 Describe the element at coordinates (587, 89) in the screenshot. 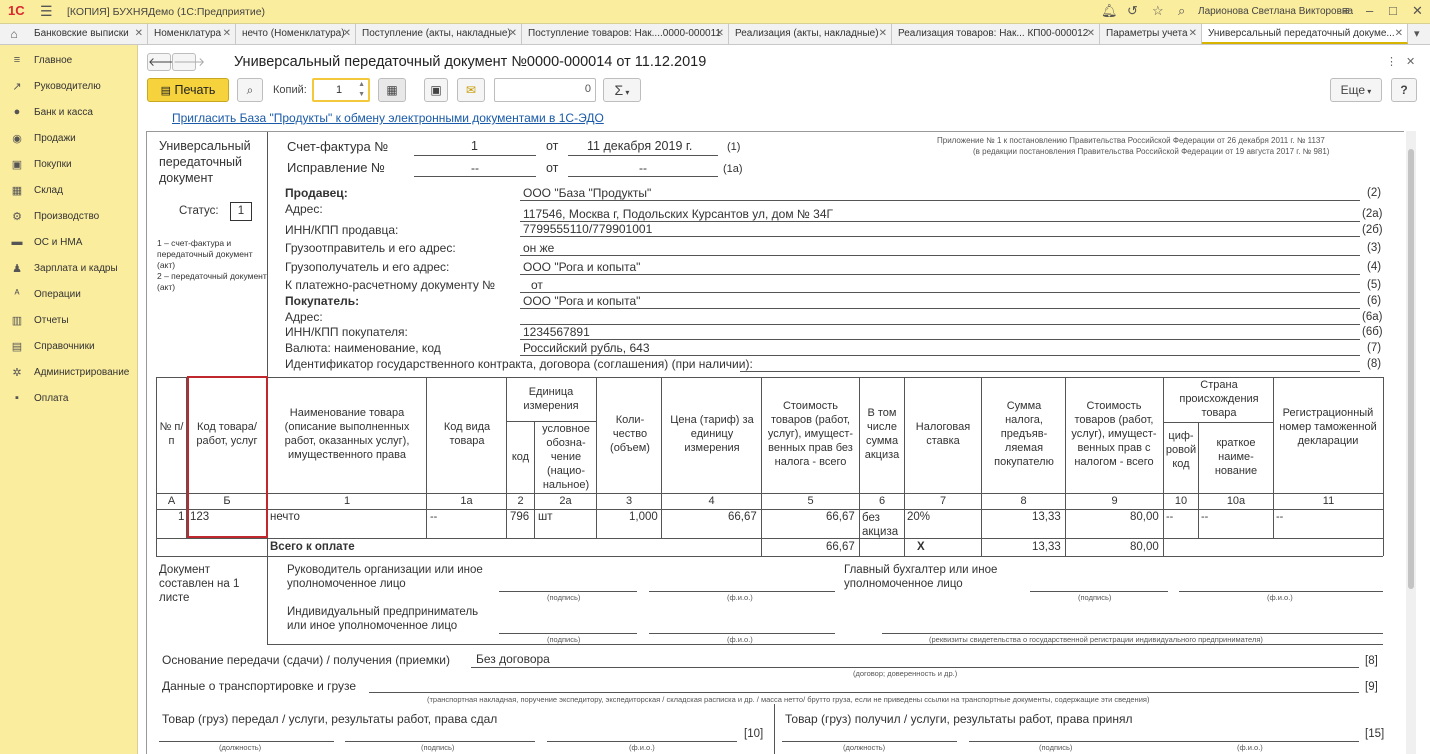

I see `sum-value: 0` at that location.